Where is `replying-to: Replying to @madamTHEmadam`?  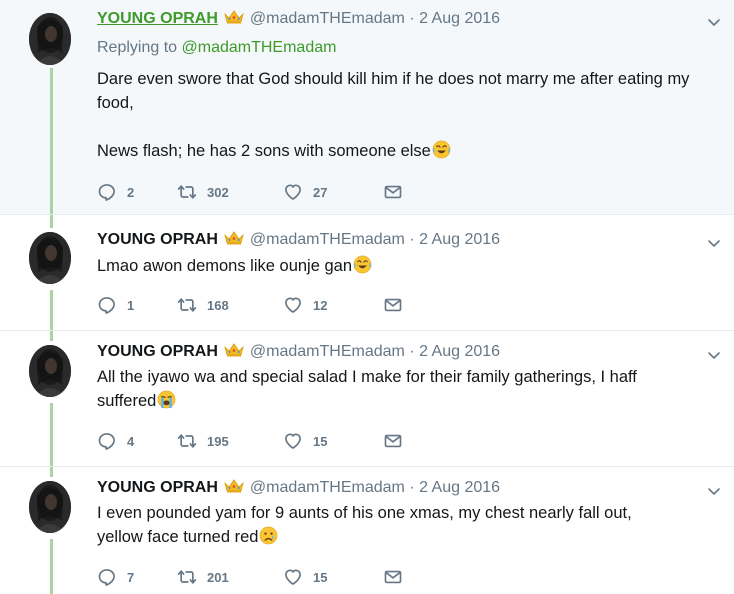 replying-to: Replying to @madamTHEmadam is located at coordinates (216, 48).